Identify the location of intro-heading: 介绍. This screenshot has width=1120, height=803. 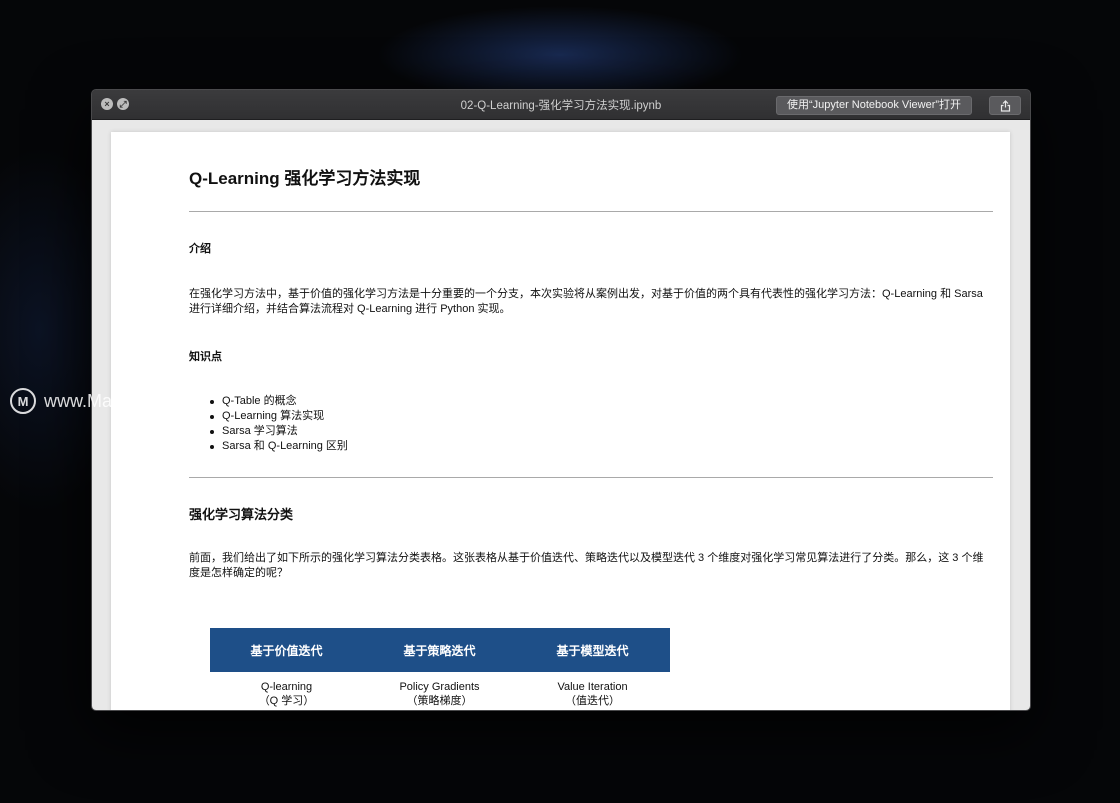
(200, 249).